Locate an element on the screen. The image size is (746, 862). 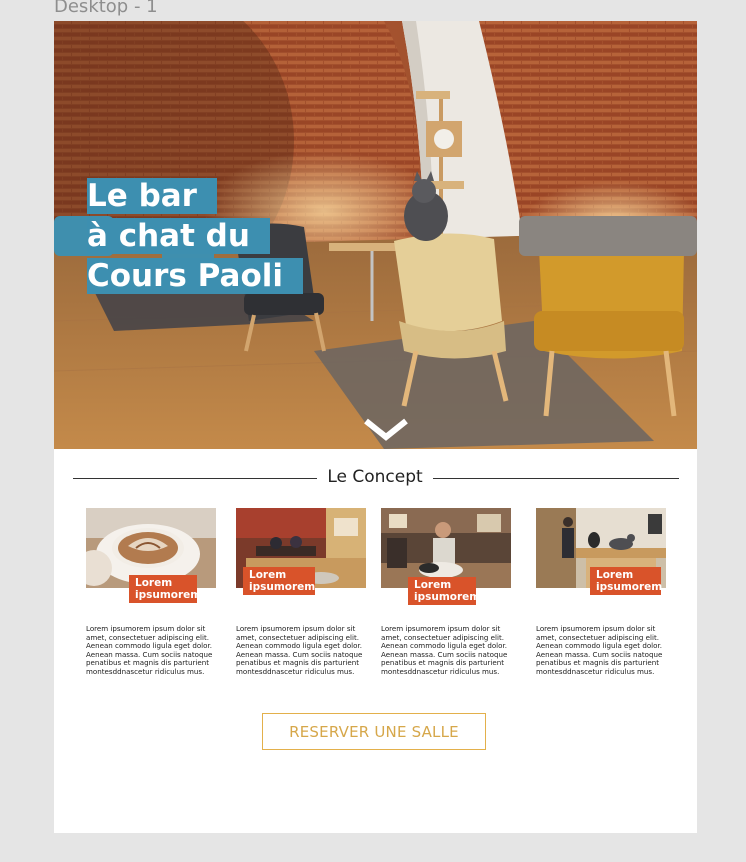
hero-title: Le bar à chat du Cours Paoli is located at coordinates (195, 236).